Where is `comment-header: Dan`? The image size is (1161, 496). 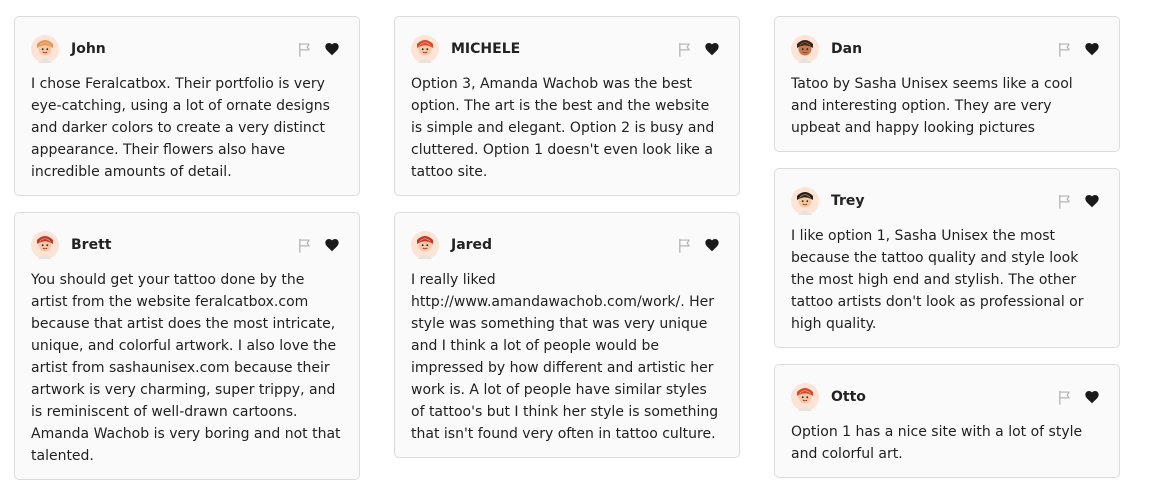
comment-header: Dan is located at coordinates (947, 49).